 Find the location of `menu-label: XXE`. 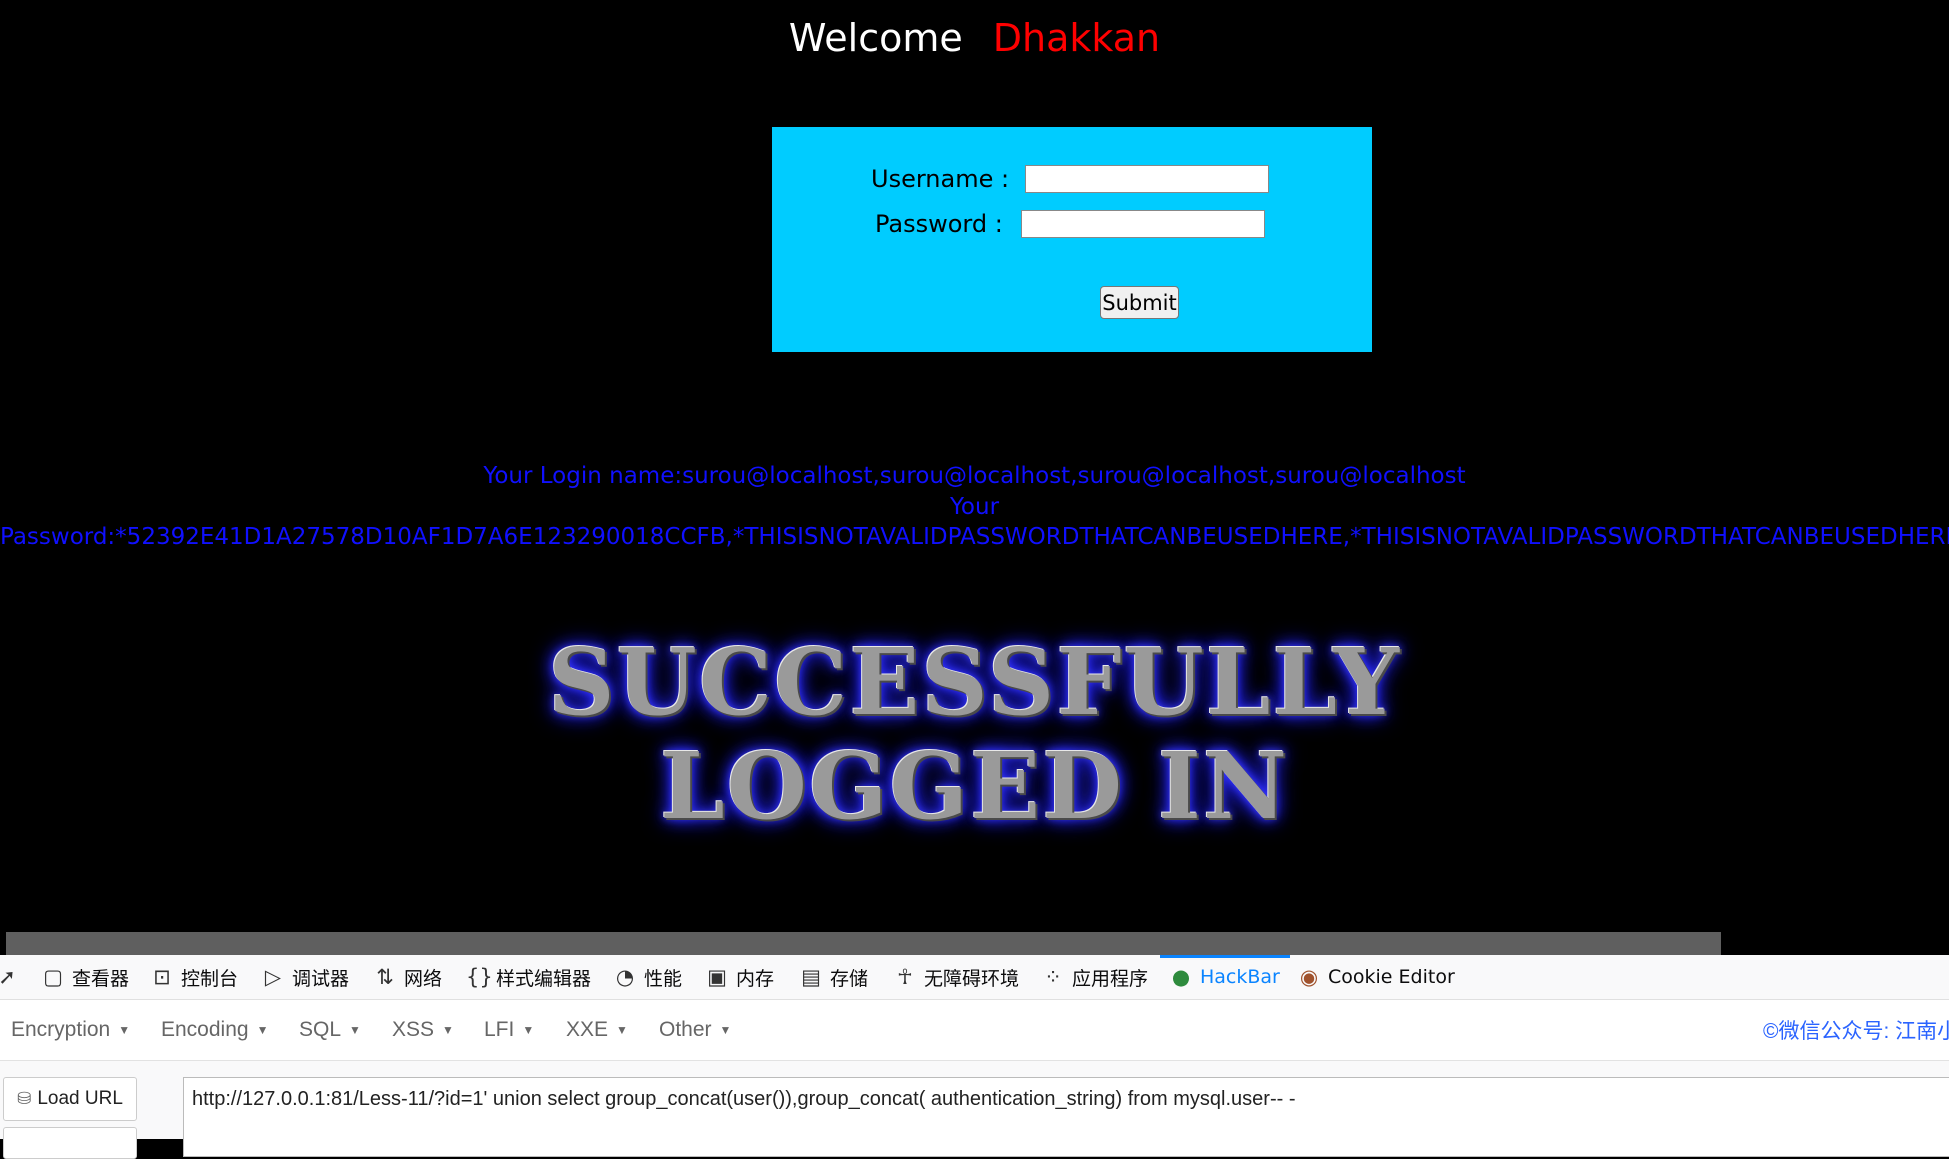

menu-label: XXE is located at coordinates (587, 1029).